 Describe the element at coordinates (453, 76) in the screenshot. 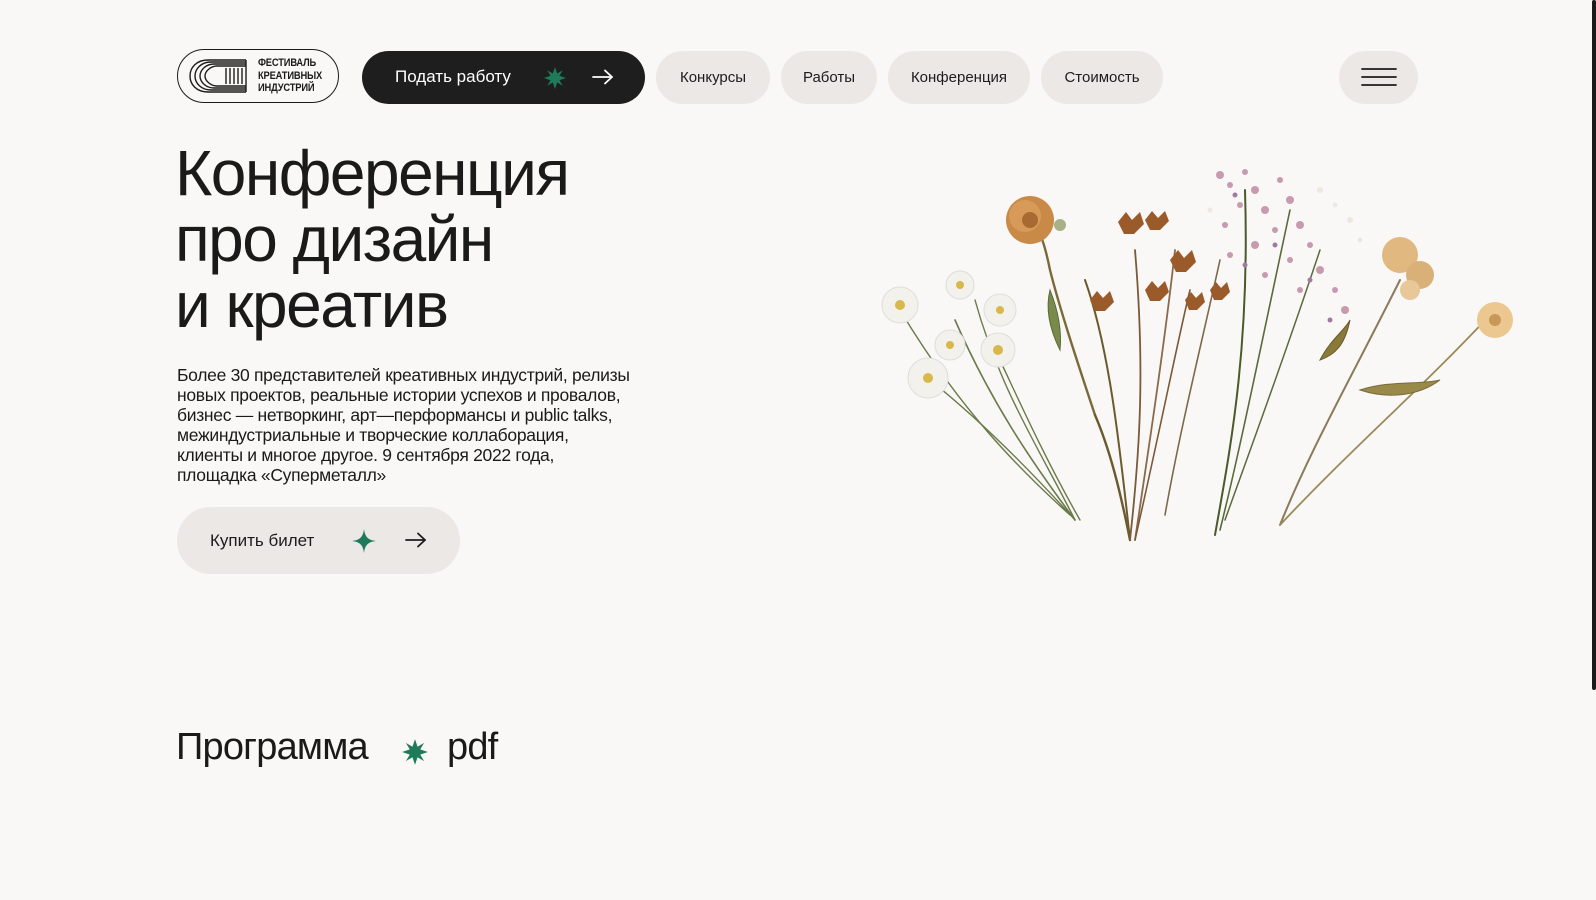

I see `submit-work-label: Подать работу` at that location.